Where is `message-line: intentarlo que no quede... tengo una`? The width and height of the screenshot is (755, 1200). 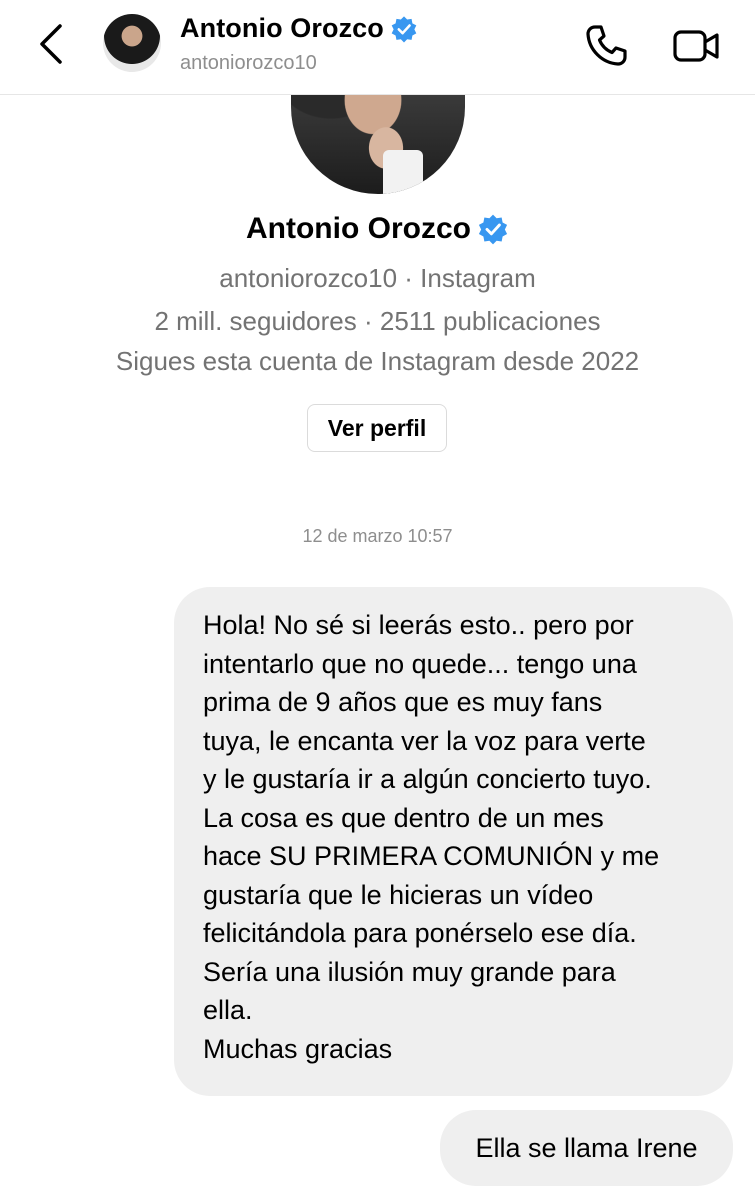 message-line: intentarlo que no quede... tengo una is located at coordinates (420, 663).